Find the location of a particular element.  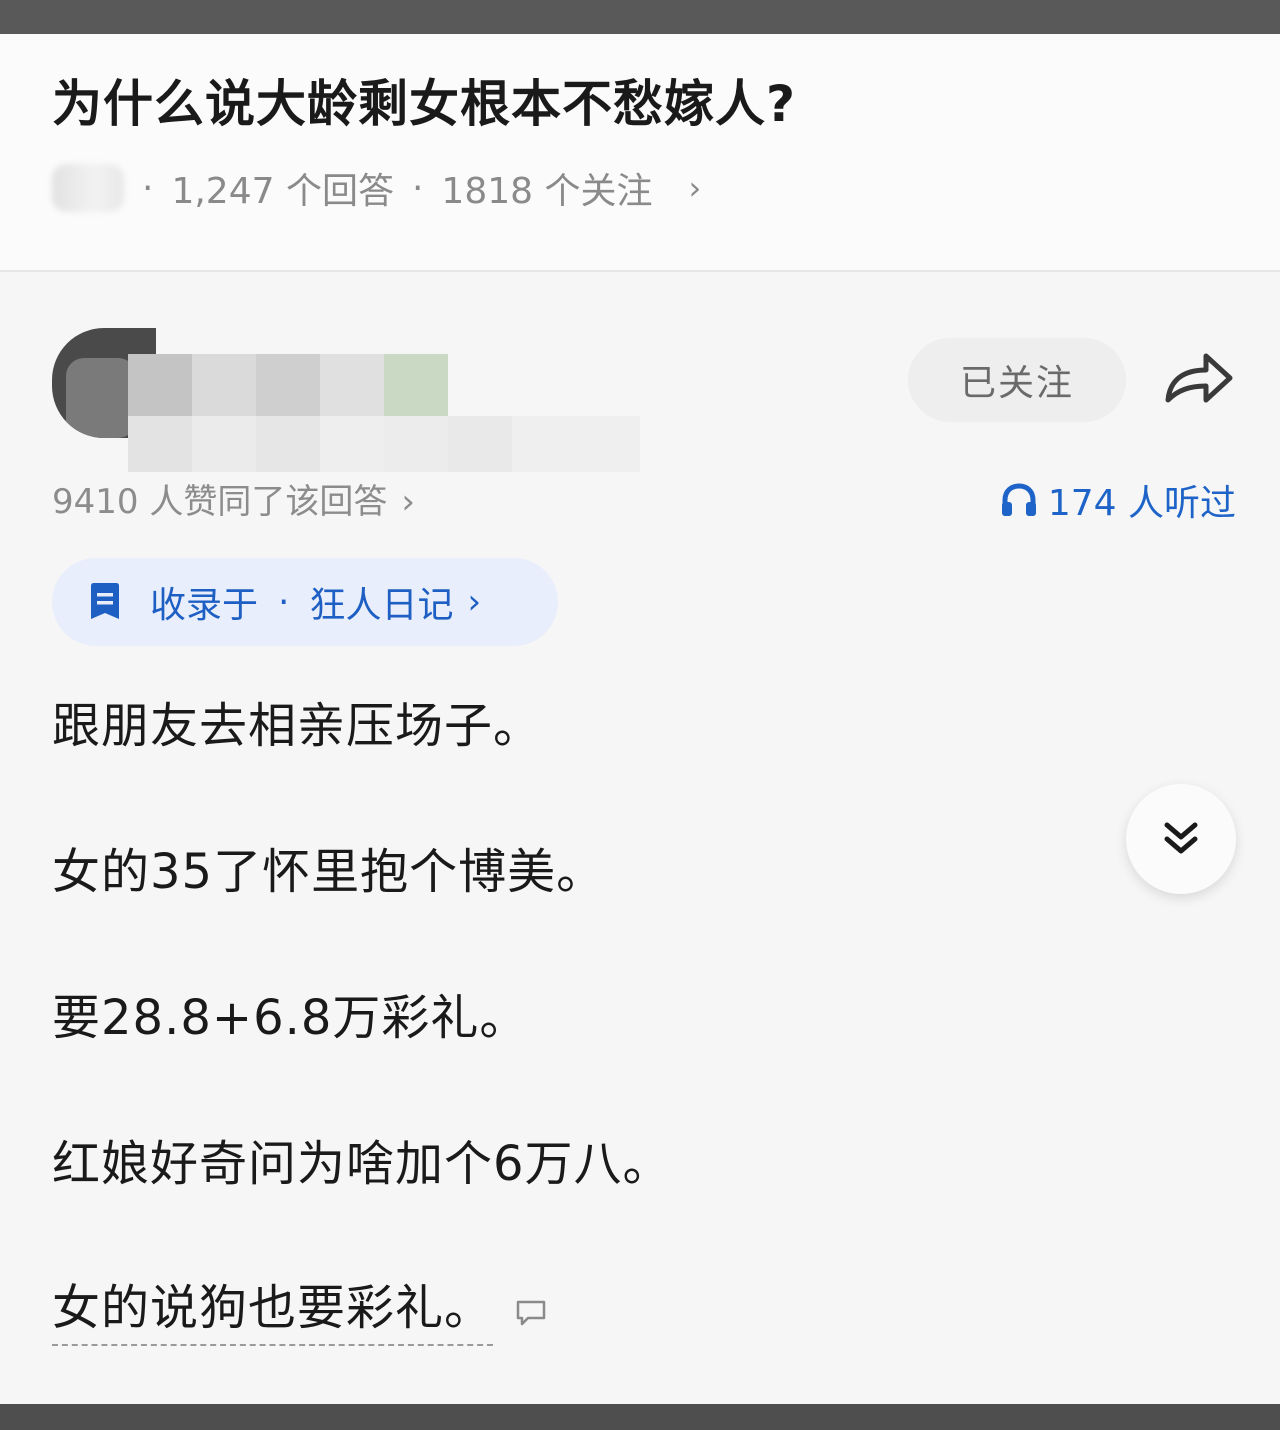

answer-paragraph: 红娘好奇问为啥加个6万八。 is located at coordinates (362, 1164).